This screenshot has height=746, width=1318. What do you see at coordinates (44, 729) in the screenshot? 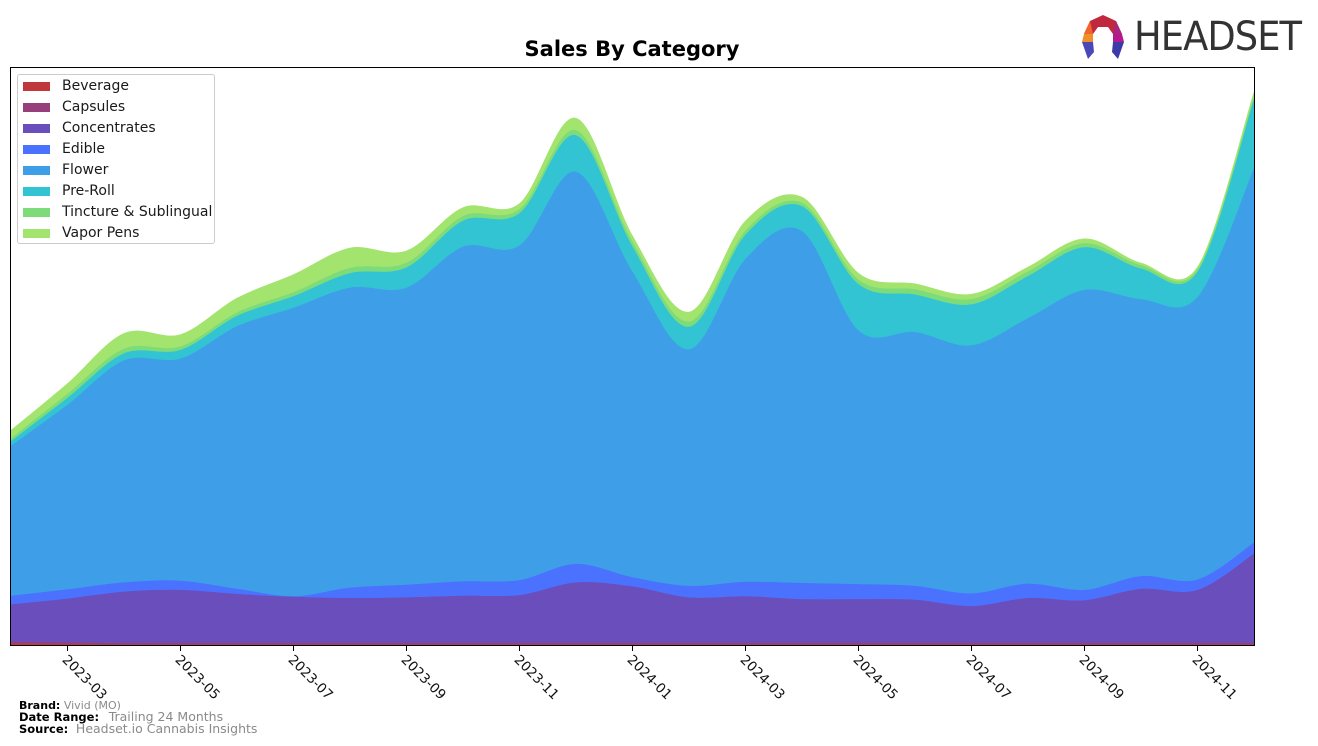
I see `source-label: Source:` at bounding box center [44, 729].